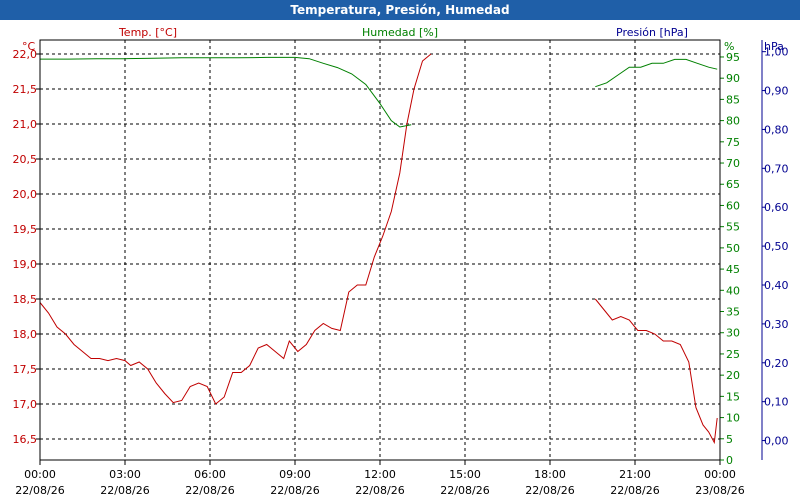 This screenshot has height=500, width=800. What do you see at coordinates (147, 32) in the screenshot?
I see `legend-temp: Temp. [°C]` at bounding box center [147, 32].